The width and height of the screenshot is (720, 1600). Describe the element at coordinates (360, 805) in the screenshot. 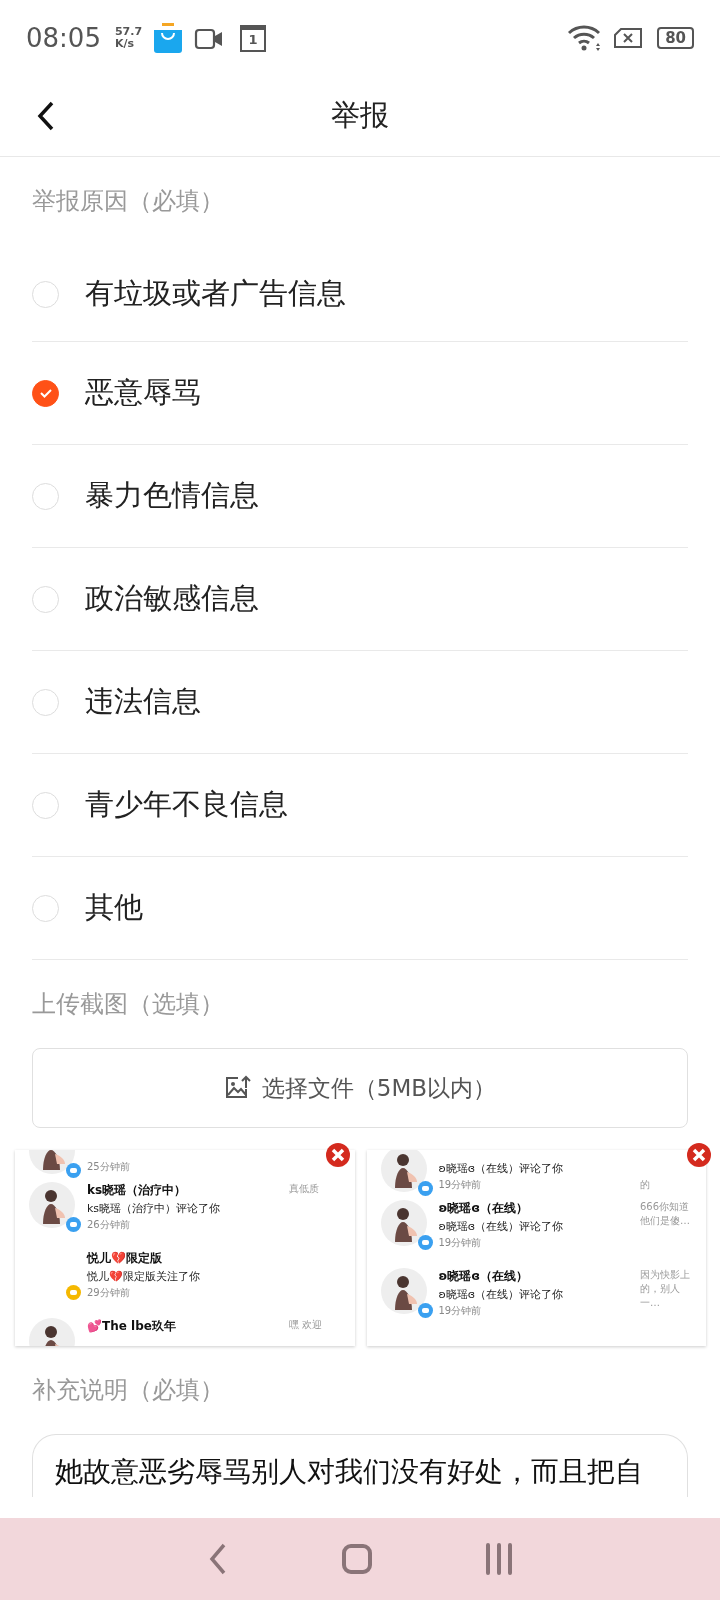

I see `reason-option: 青少年不良信息` at that location.